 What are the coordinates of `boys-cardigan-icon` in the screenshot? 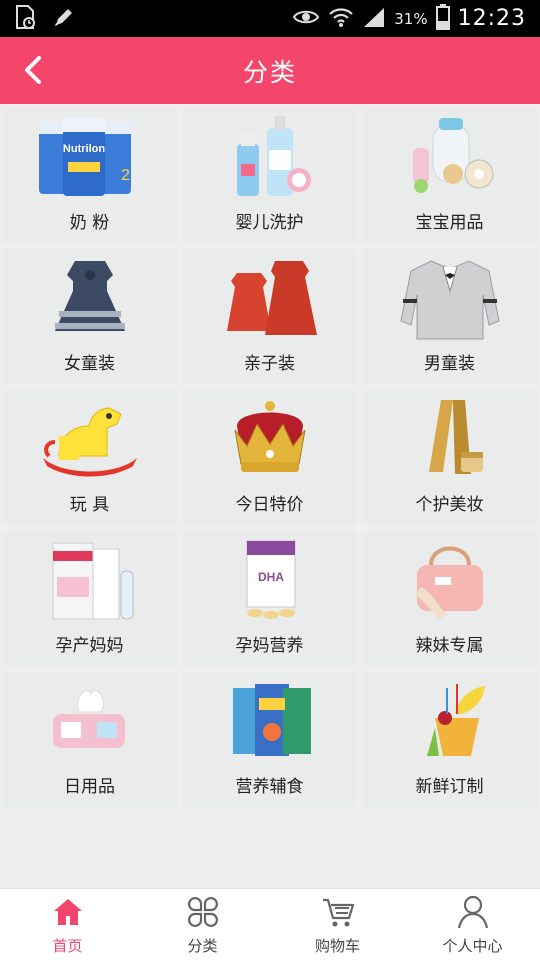 It's located at (450, 298).